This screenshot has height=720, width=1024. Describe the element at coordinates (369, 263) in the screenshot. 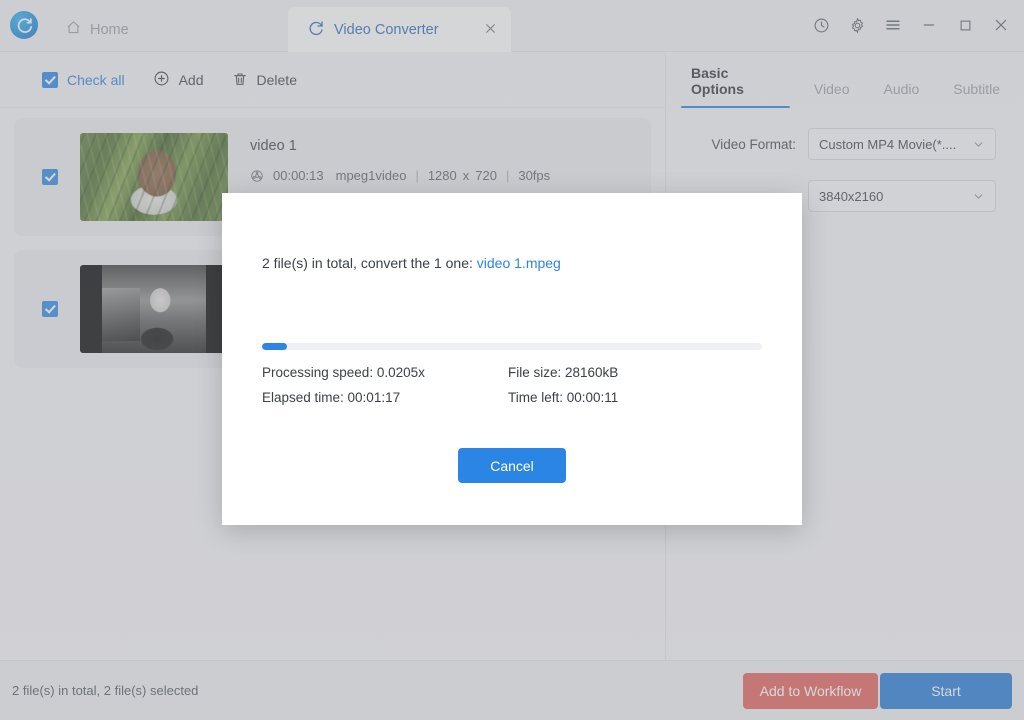

I see `dialog-message-prefix: 2 file(s) in total, convert the 1 one:` at that location.